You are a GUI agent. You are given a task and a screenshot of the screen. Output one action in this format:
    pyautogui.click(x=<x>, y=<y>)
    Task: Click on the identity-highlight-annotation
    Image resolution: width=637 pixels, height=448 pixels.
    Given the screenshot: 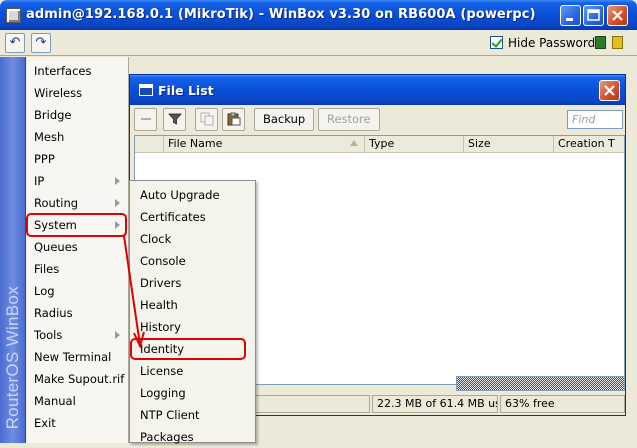 What is the action you would take?
    pyautogui.click(x=188, y=349)
    